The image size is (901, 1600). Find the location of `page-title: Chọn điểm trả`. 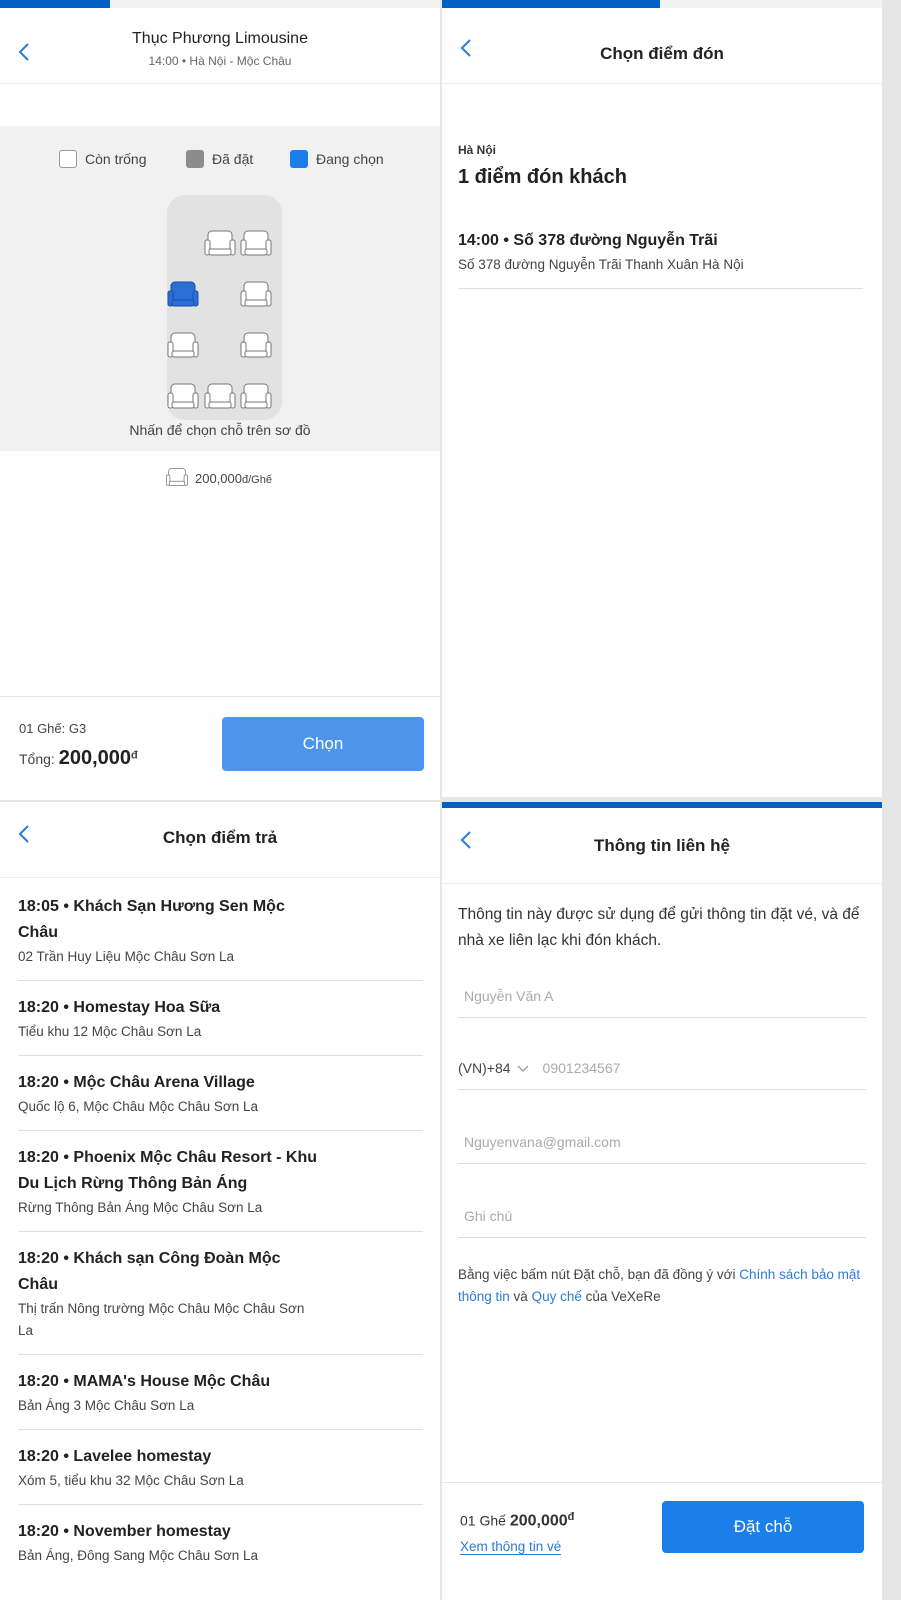

page-title: Chọn điểm trả is located at coordinates (220, 837).